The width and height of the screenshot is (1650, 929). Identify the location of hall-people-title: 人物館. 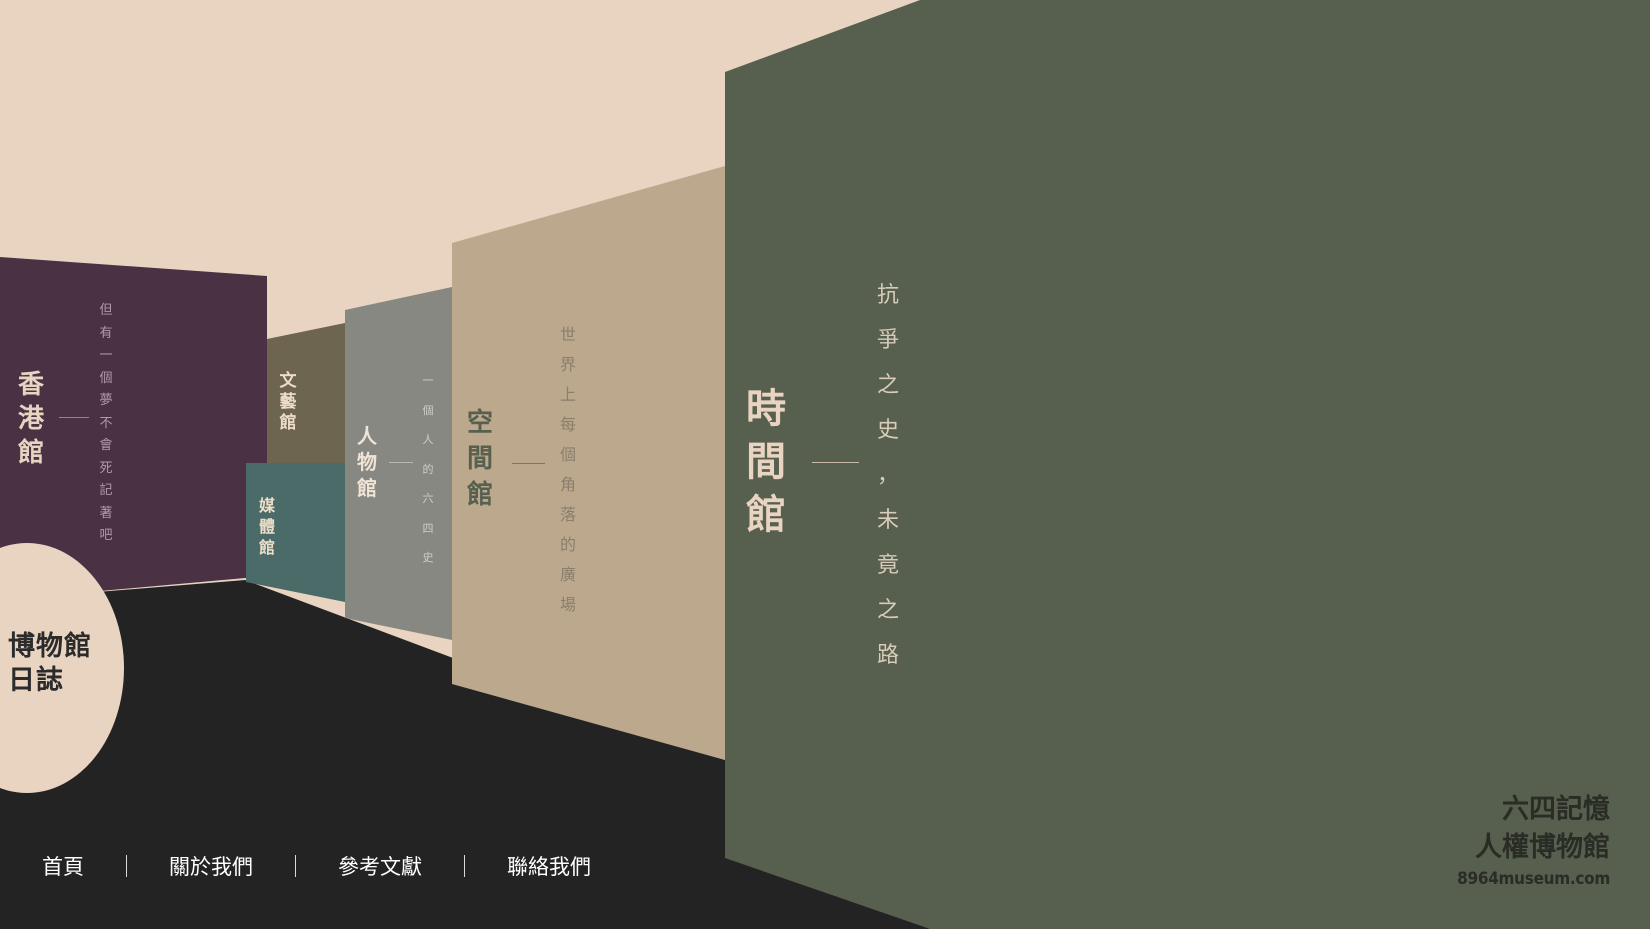
(367, 462).